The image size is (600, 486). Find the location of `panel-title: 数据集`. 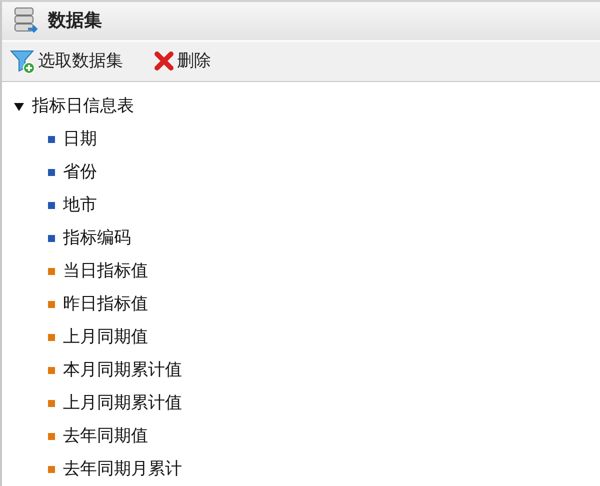

panel-title: 数据集 is located at coordinates (75, 21).